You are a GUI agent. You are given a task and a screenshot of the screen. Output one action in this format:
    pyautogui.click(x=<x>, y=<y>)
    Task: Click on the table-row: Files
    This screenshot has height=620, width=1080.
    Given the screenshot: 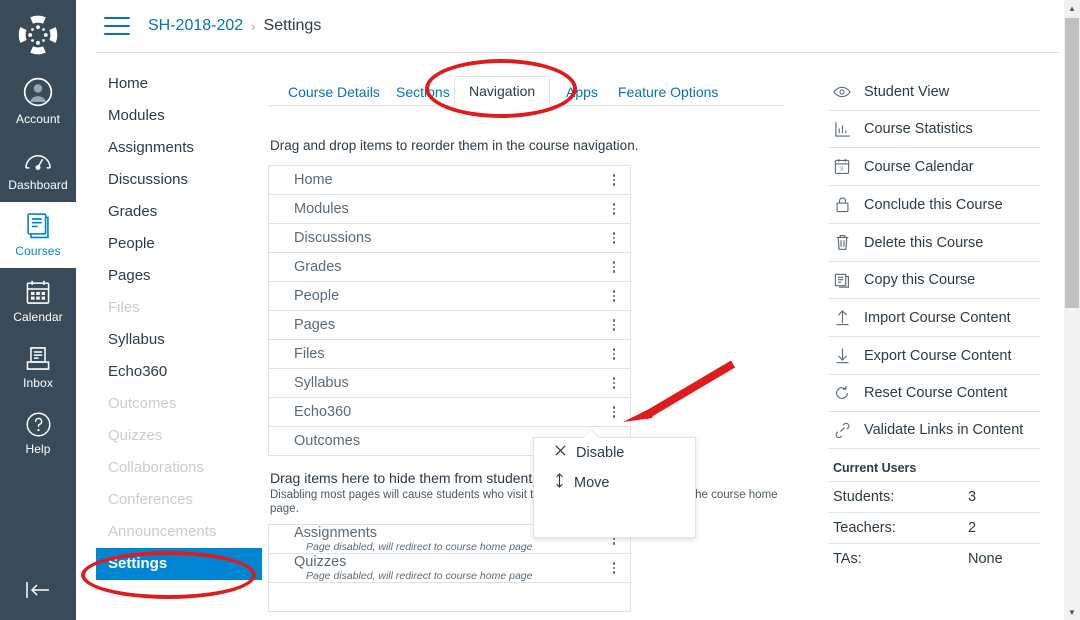 What is the action you would take?
    pyautogui.click(x=449, y=354)
    